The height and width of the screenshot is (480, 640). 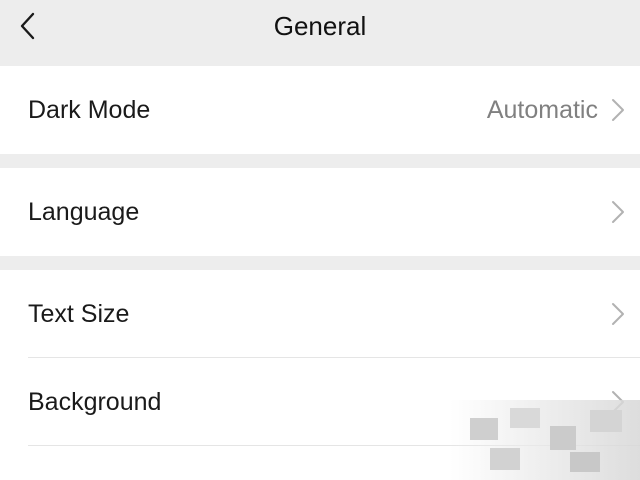 What do you see at coordinates (95, 401) in the screenshot?
I see `background-label: Background` at bounding box center [95, 401].